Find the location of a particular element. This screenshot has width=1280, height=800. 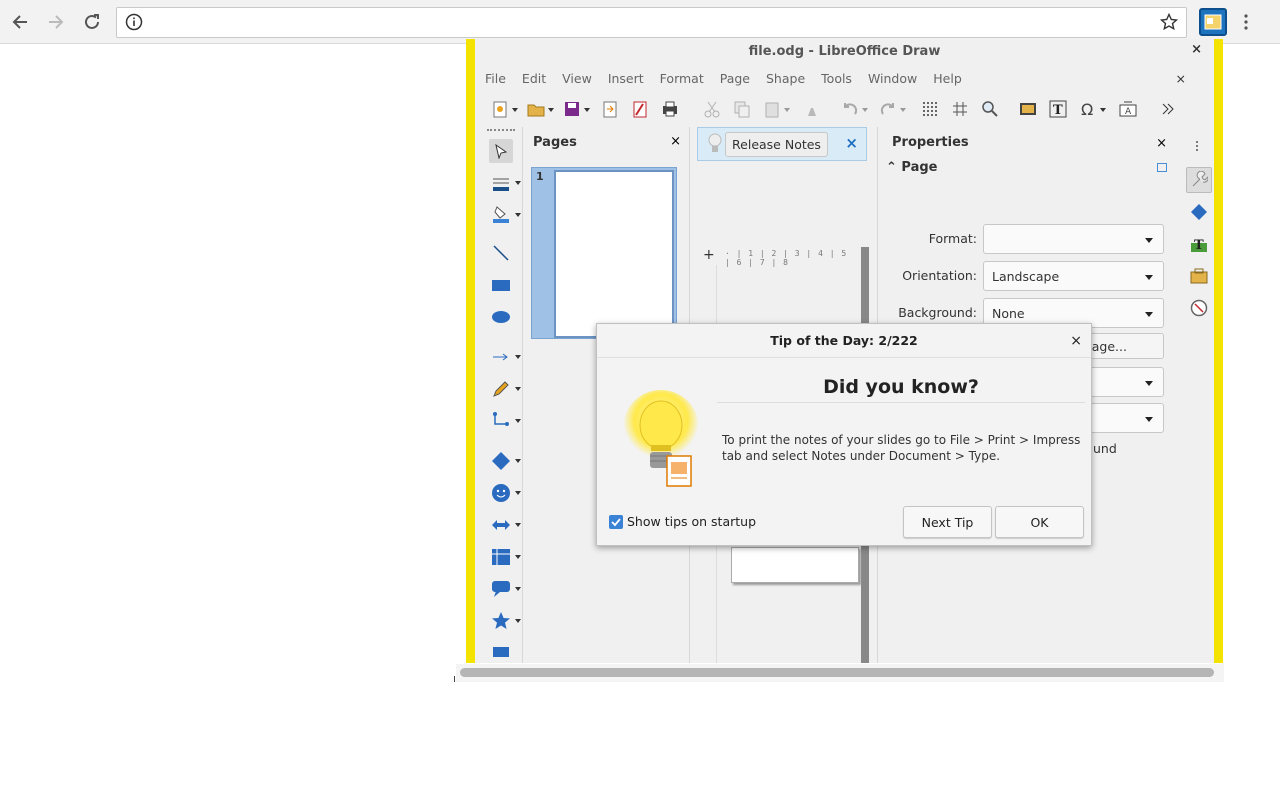

menu-insert: Insert is located at coordinates (626, 78).